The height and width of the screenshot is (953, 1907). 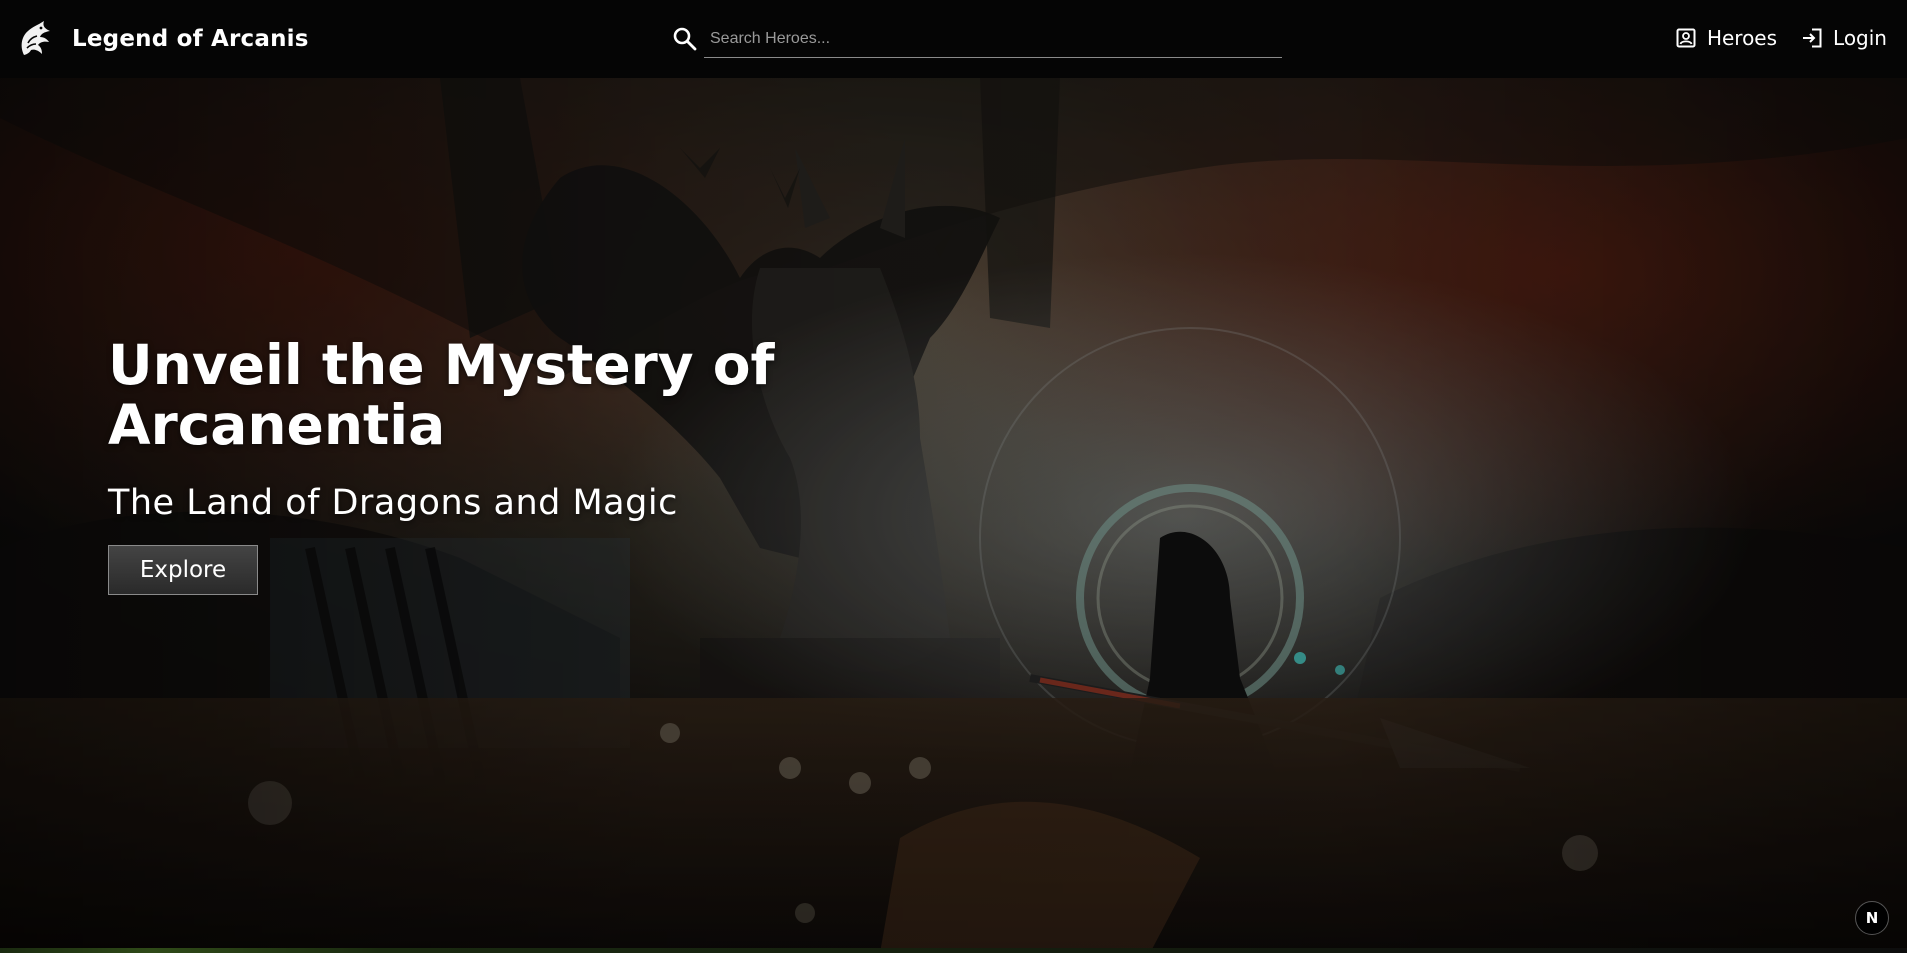 What do you see at coordinates (993, 39) in the screenshot?
I see `search-input` at bounding box center [993, 39].